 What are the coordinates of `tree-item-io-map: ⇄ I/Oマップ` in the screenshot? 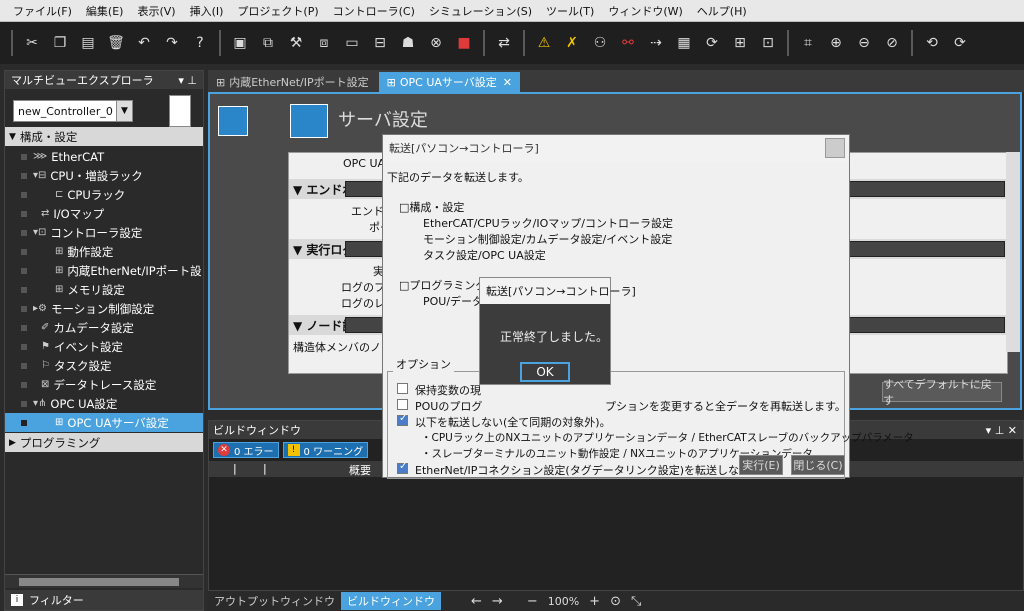 It's located at (104, 213).